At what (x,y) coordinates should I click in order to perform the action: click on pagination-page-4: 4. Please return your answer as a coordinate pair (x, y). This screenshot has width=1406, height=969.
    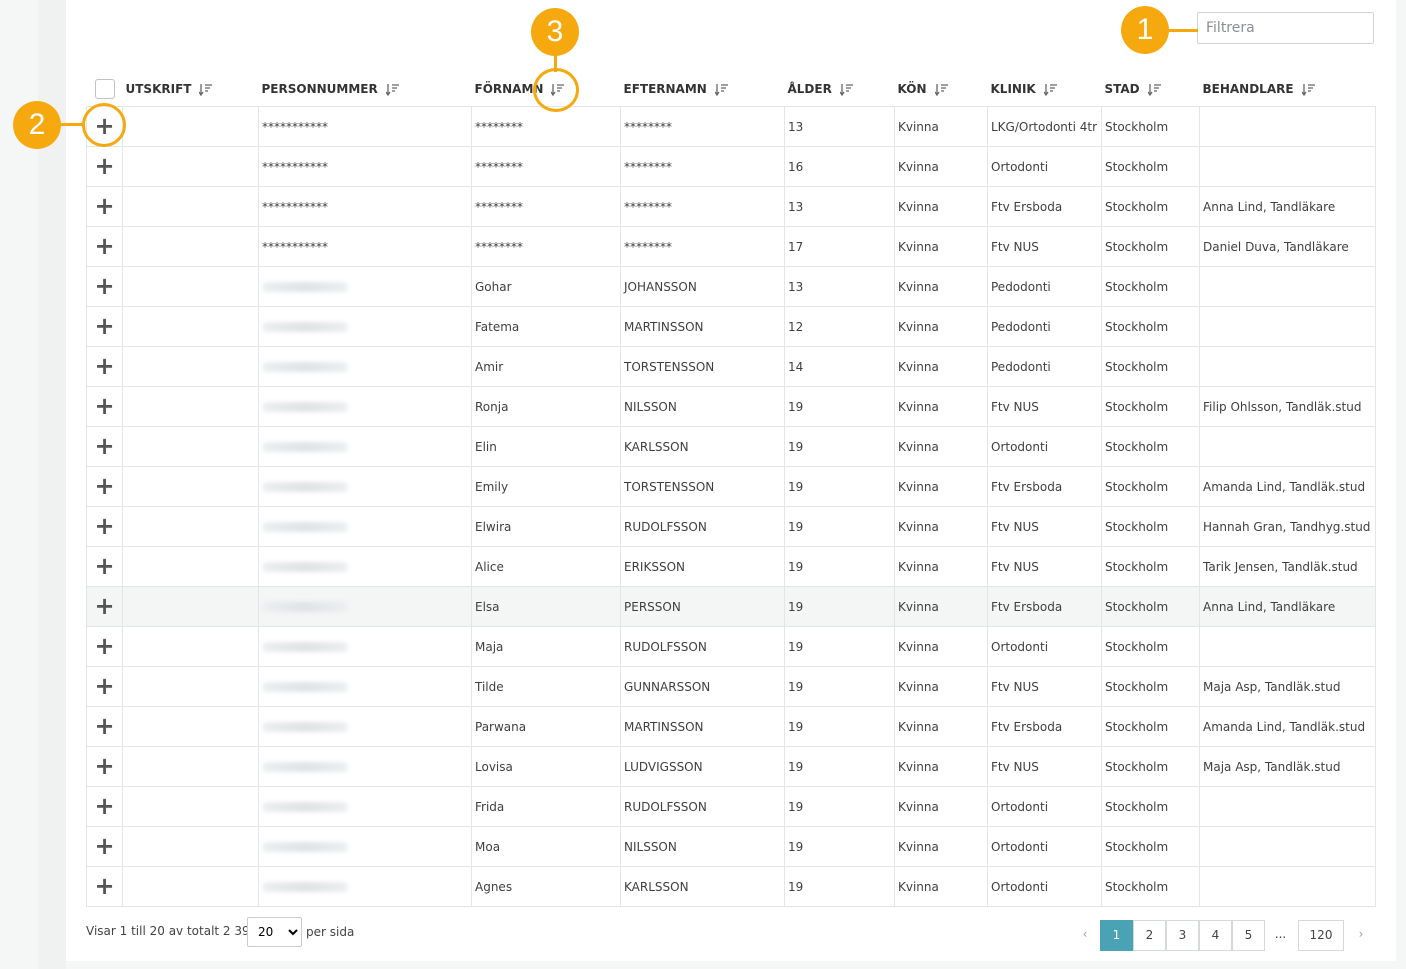
    Looking at the image, I should click on (1215, 935).